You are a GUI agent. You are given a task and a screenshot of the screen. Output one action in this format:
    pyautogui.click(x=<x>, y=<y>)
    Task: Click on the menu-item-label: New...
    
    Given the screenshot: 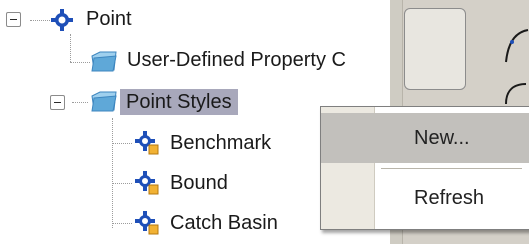 What is the action you would take?
    pyautogui.click(x=442, y=138)
    